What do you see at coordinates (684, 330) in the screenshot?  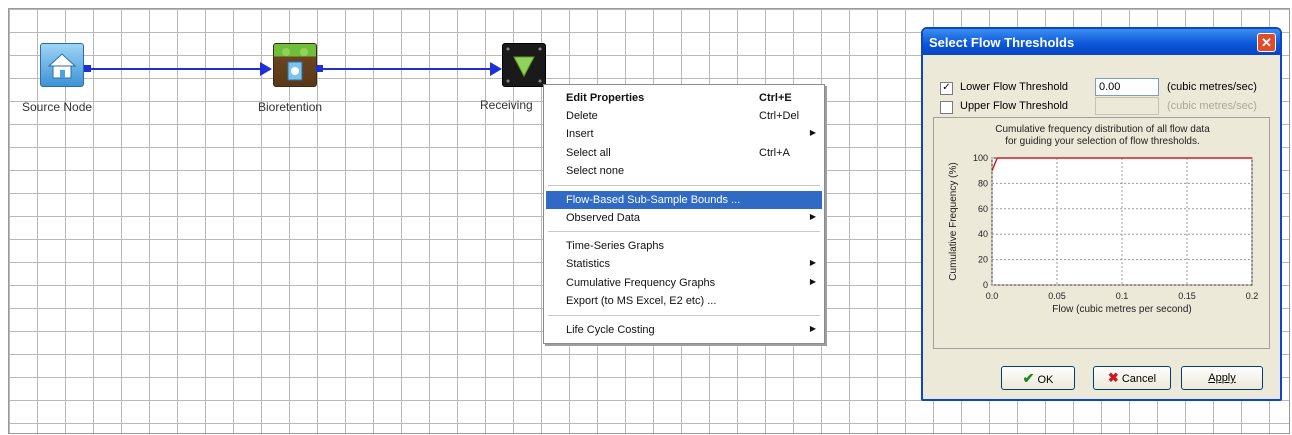 I see `menu-item-life-cycle-costing: Life Cycle Costing ▶` at bounding box center [684, 330].